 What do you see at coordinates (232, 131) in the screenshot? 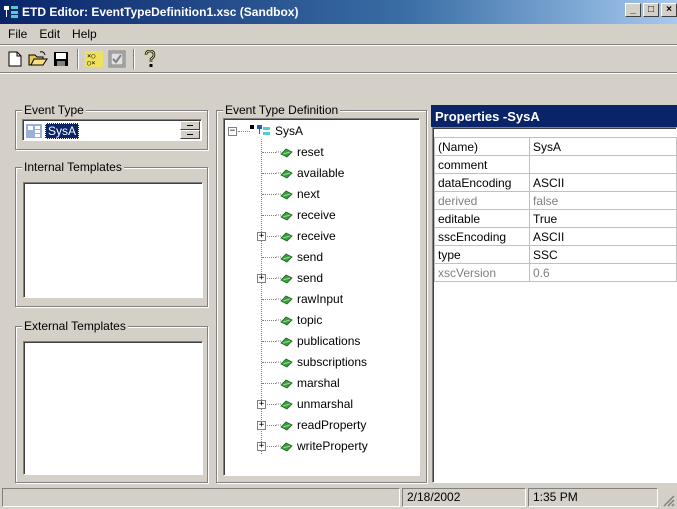
I see `root-collapse-toggle: −` at bounding box center [232, 131].